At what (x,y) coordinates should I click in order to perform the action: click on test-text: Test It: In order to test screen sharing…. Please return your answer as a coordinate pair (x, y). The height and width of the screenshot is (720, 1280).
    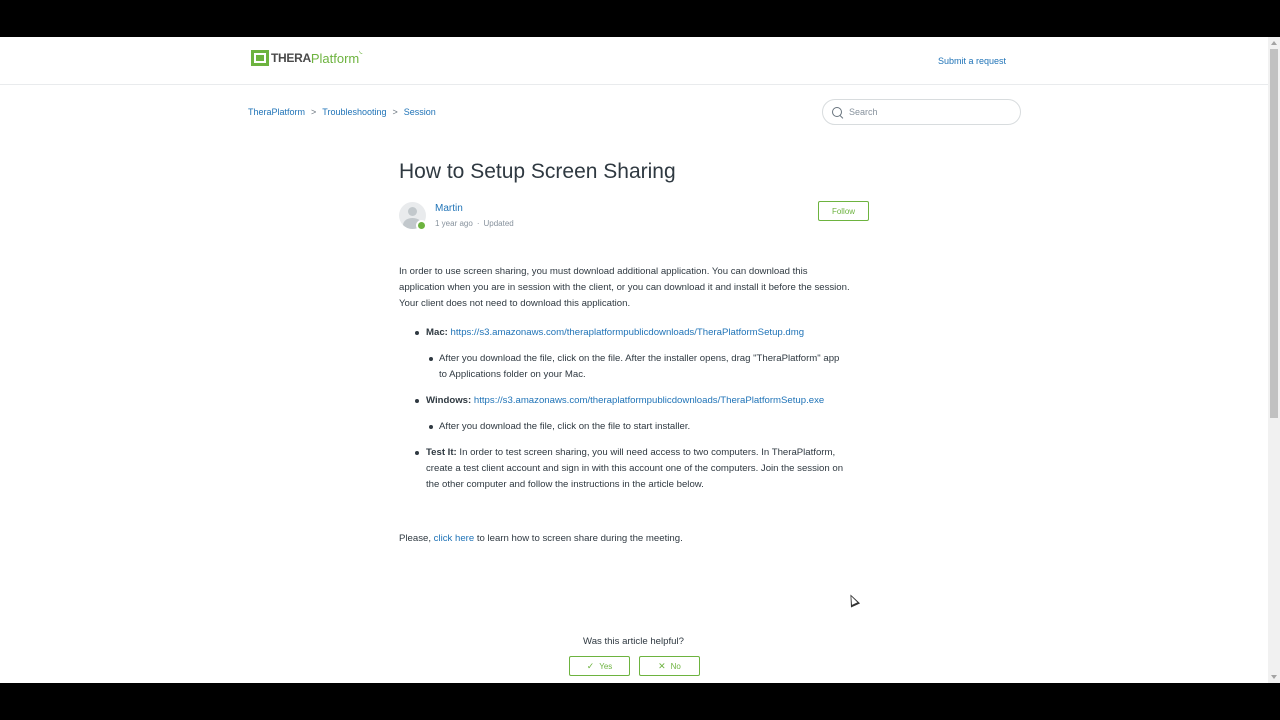
    Looking at the image, I should click on (634, 469).